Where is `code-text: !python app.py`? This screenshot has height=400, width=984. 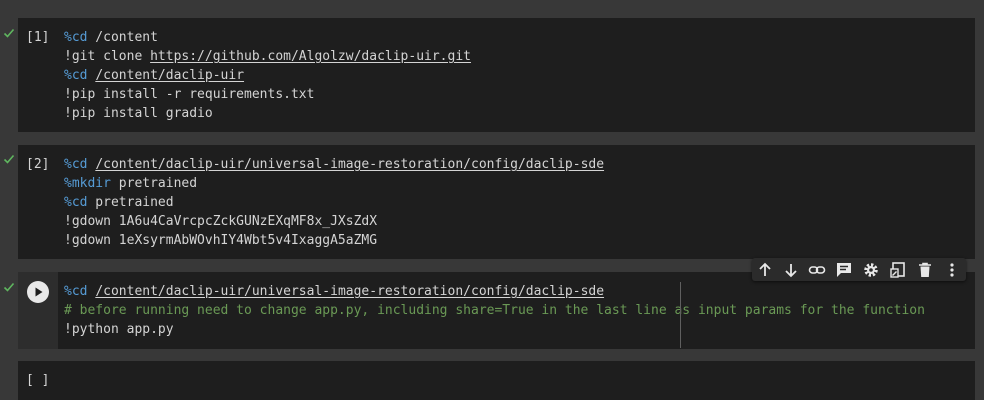 code-text: !python app.py is located at coordinates (119, 329).